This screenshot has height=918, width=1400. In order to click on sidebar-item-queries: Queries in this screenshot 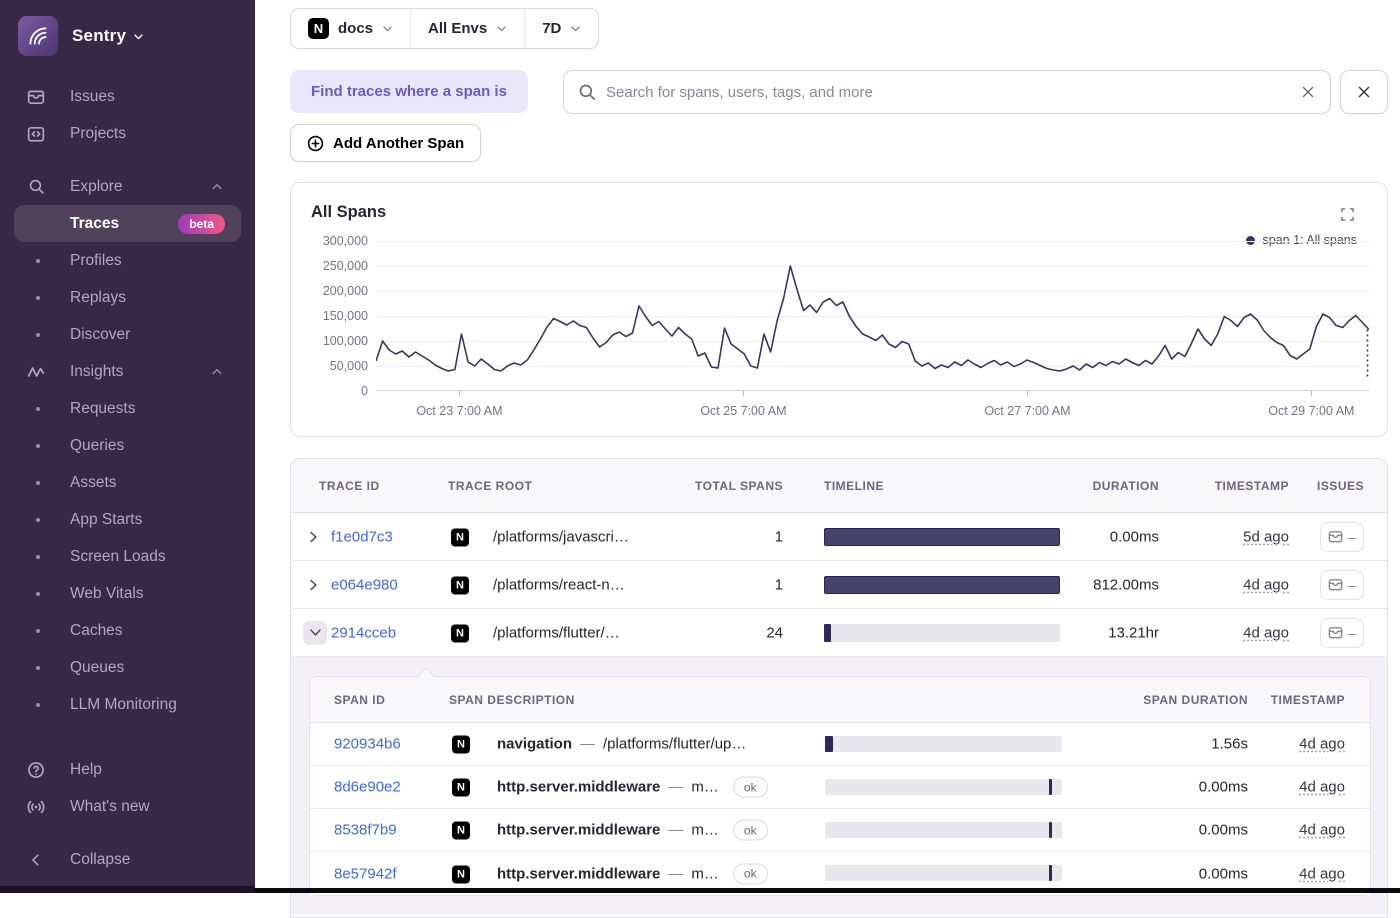, I will do `click(127, 445)`.